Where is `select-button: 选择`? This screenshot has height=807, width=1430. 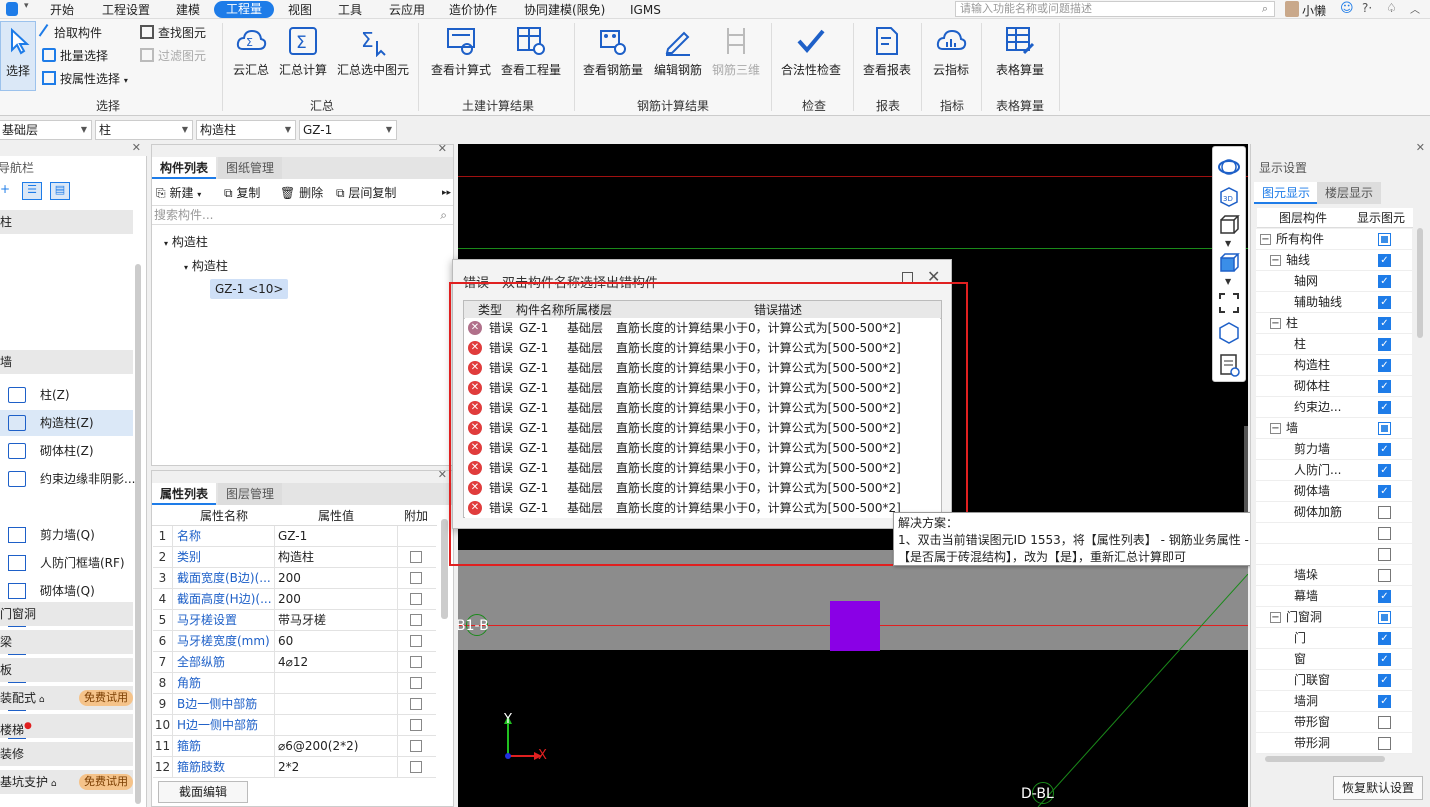 select-button: 选择 is located at coordinates (18, 56).